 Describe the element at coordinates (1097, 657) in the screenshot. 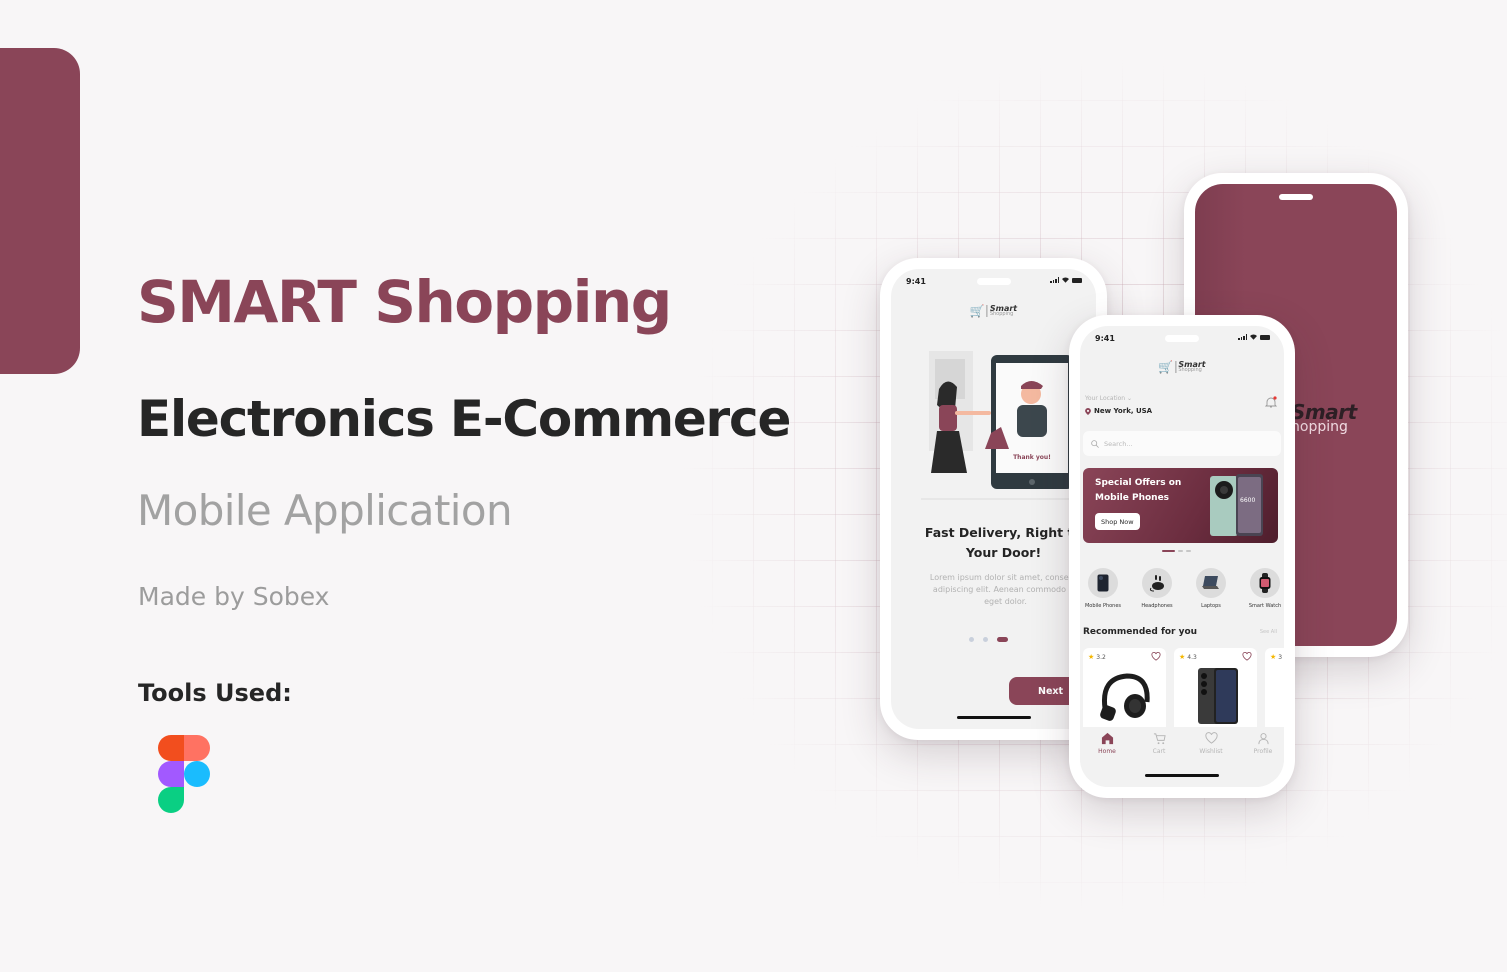

I see `product-rating: ★ 3.2` at that location.